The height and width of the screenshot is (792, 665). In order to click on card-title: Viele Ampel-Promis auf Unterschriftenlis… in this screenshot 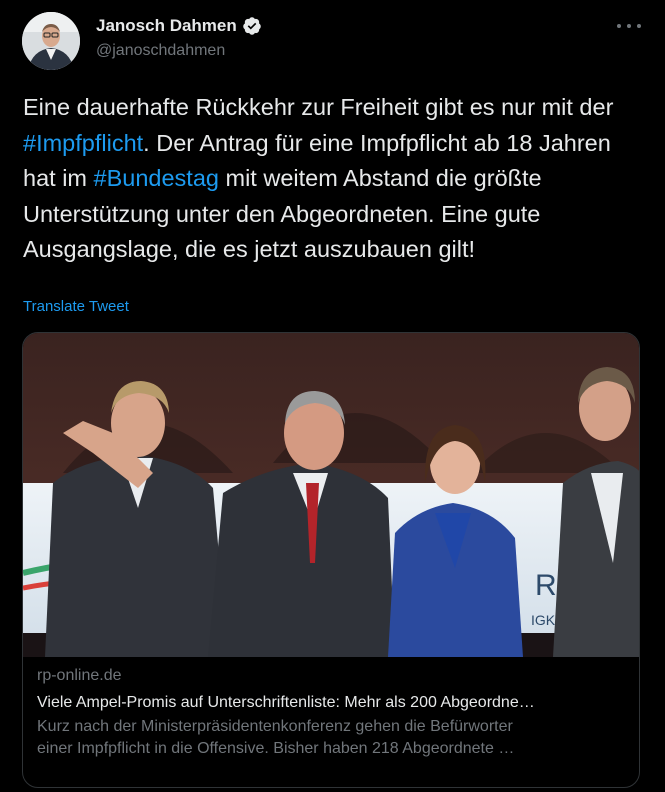, I will do `click(286, 702)`.